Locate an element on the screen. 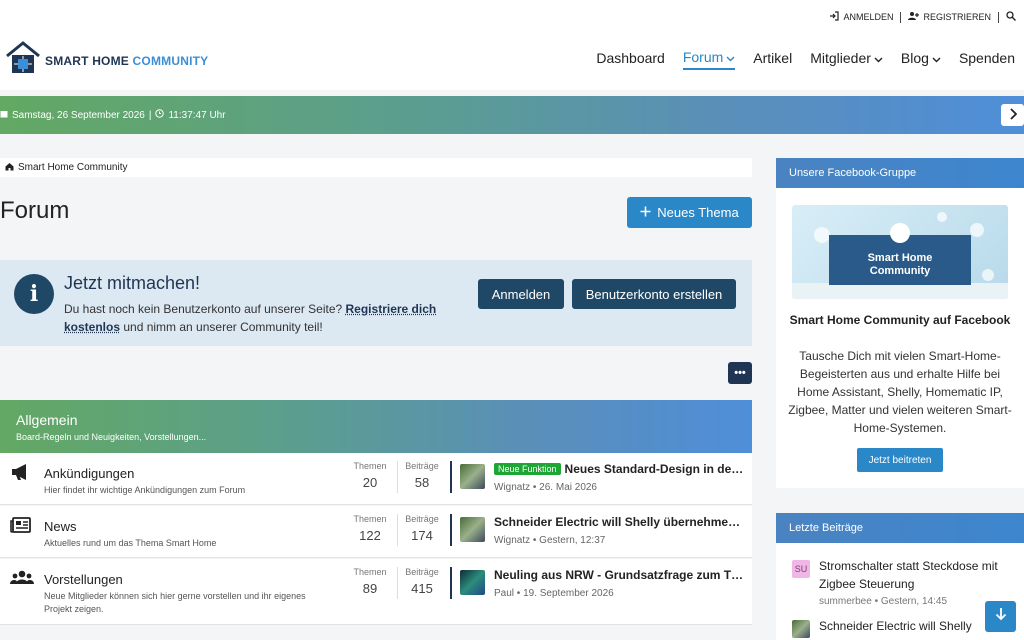 The height and width of the screenshot is (640, 1024). more-options-button: ••• is located at coordinates (740, 373).